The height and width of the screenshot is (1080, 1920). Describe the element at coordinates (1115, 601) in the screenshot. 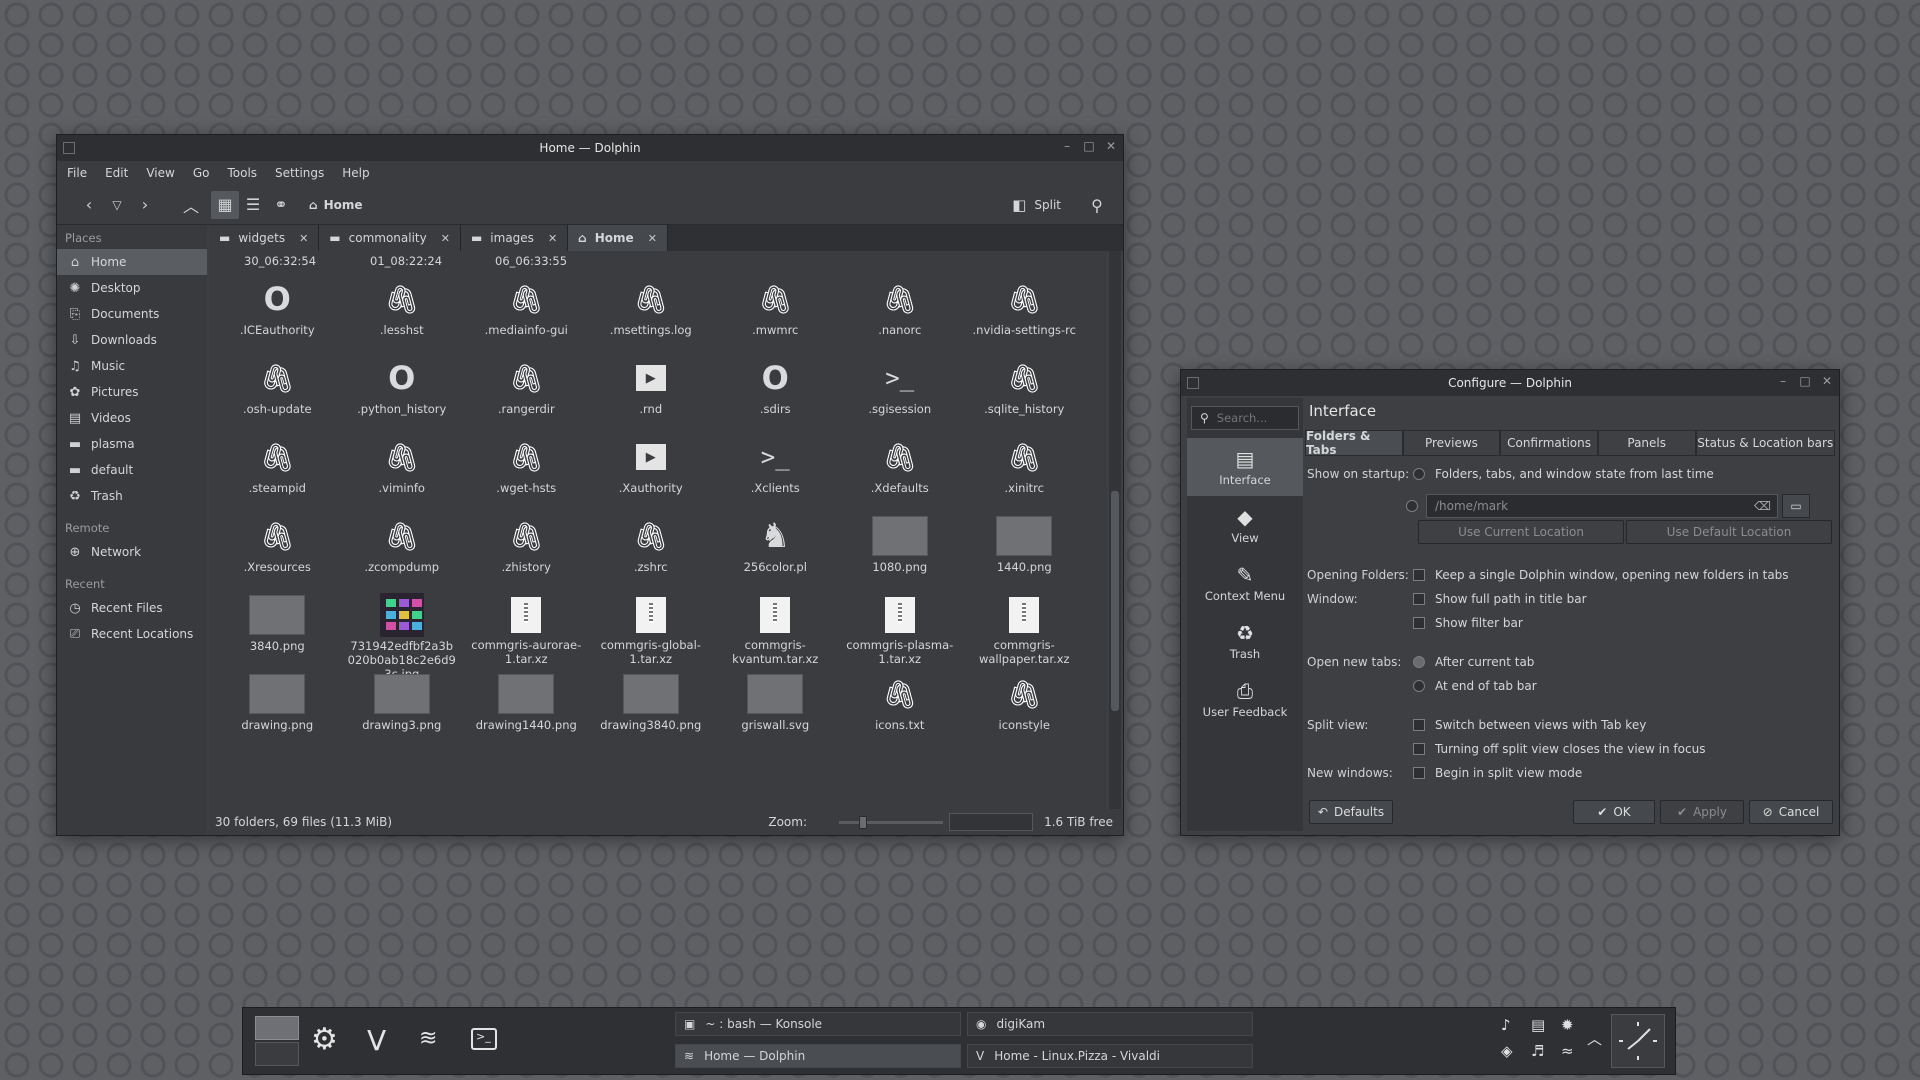

I see `scrollbar-thumb` at that location.